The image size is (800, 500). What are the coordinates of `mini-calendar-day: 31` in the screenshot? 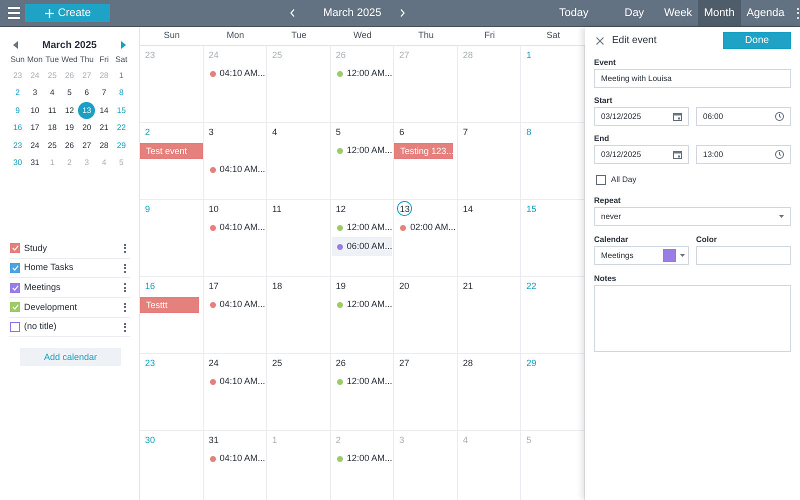 It's located at (35, 163).